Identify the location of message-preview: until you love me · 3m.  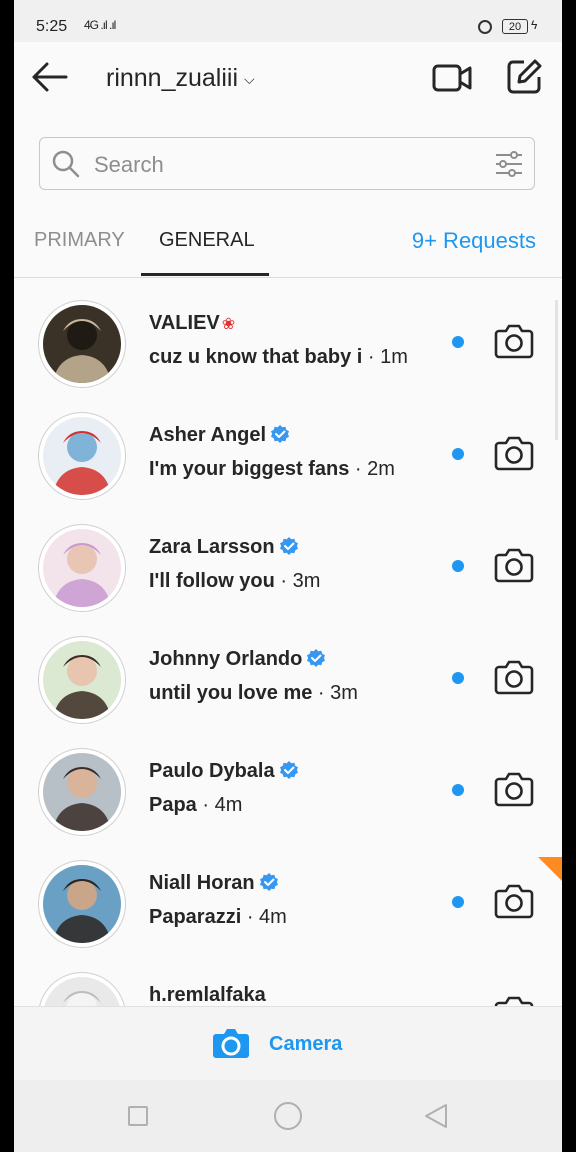
(253, 693).